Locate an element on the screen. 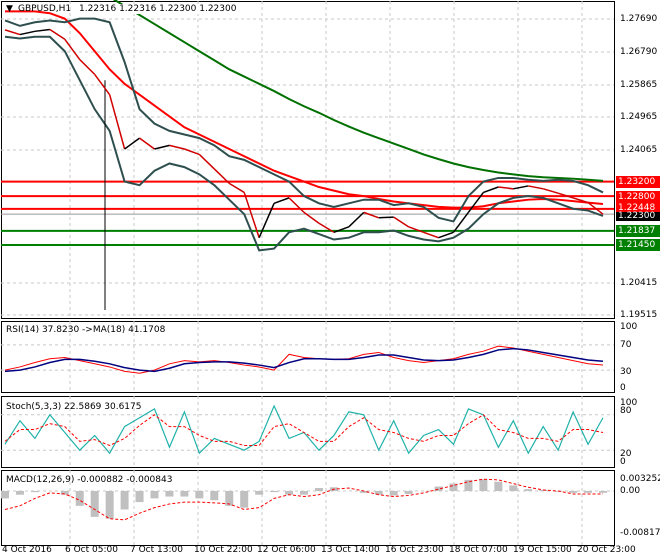  chart-menu-arrow-icon: ▼ is located at coordinates (9, 9).